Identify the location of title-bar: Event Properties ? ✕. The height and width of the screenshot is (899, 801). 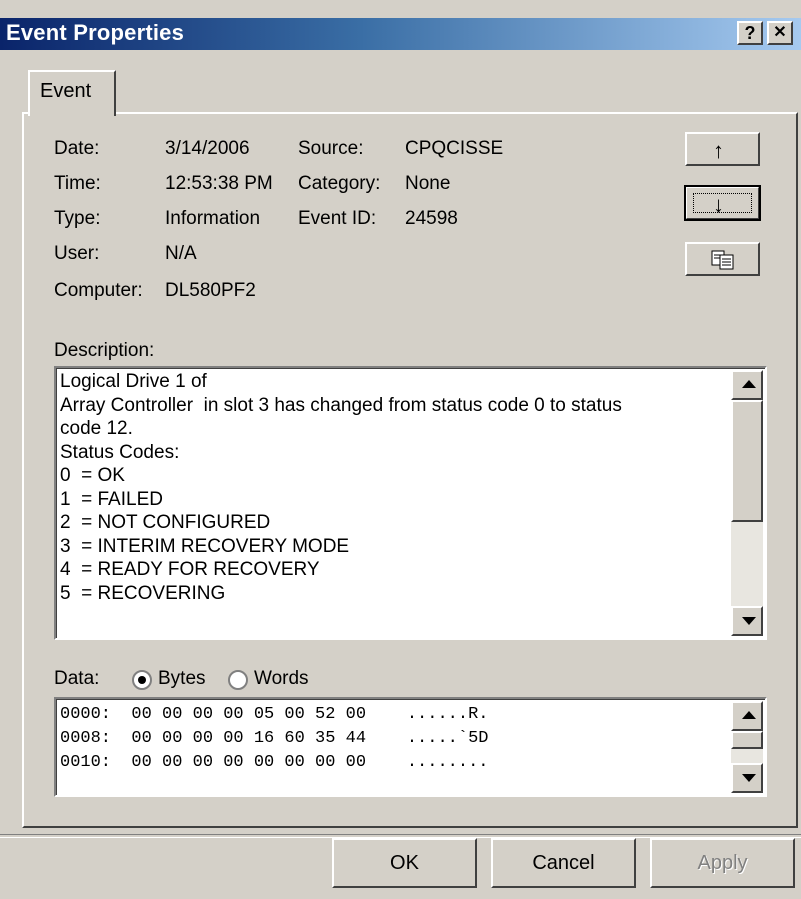
(400, 34).